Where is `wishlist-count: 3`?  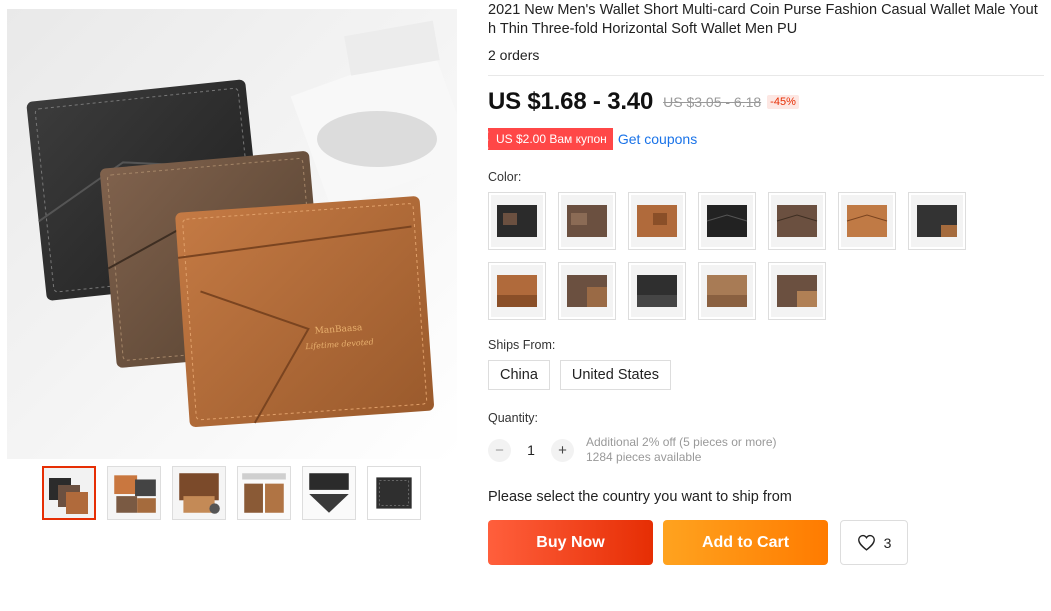 wishlist-count: 3 is located at coordinates (887, 542).